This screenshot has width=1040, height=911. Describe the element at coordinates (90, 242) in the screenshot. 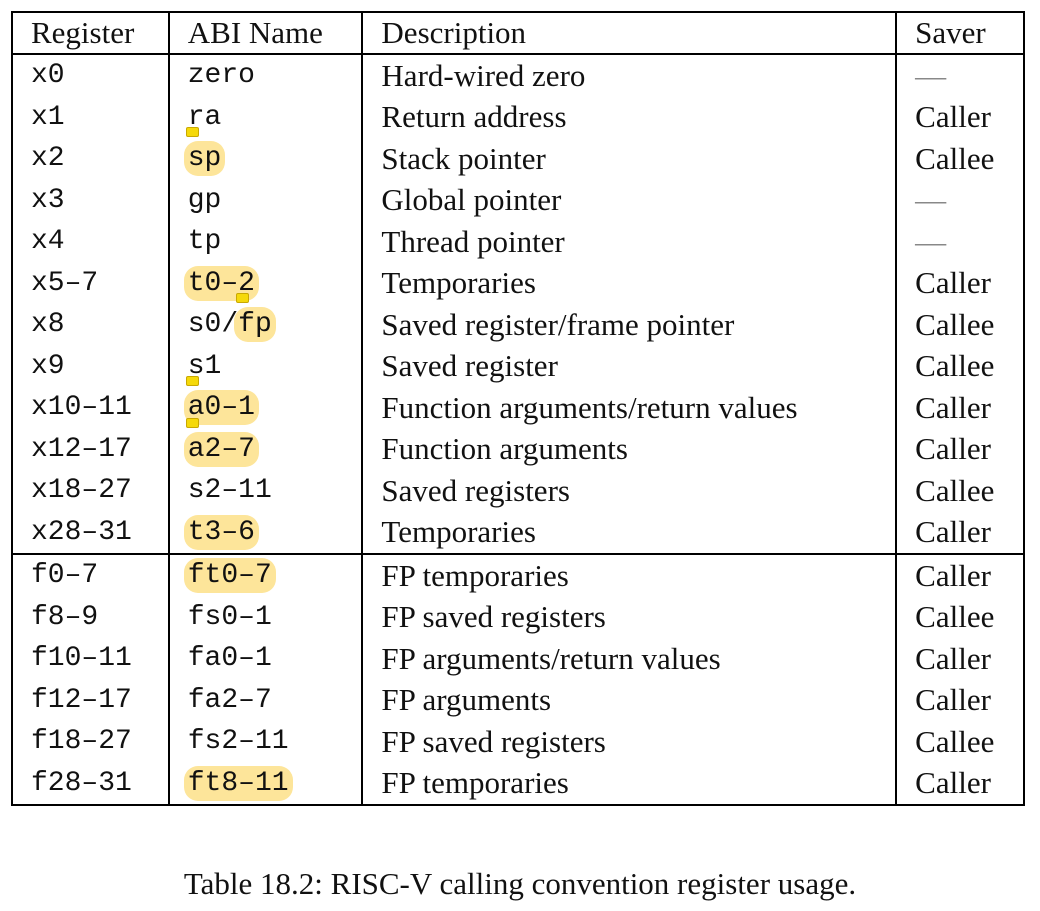

I see `register-cell: x4` at that location.